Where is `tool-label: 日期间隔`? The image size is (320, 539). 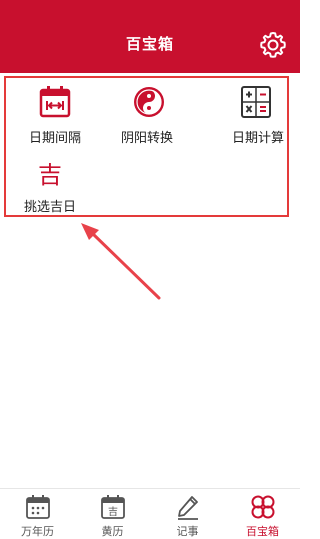
tool-label: 日期间隔 is located at coordinates (54, 138).